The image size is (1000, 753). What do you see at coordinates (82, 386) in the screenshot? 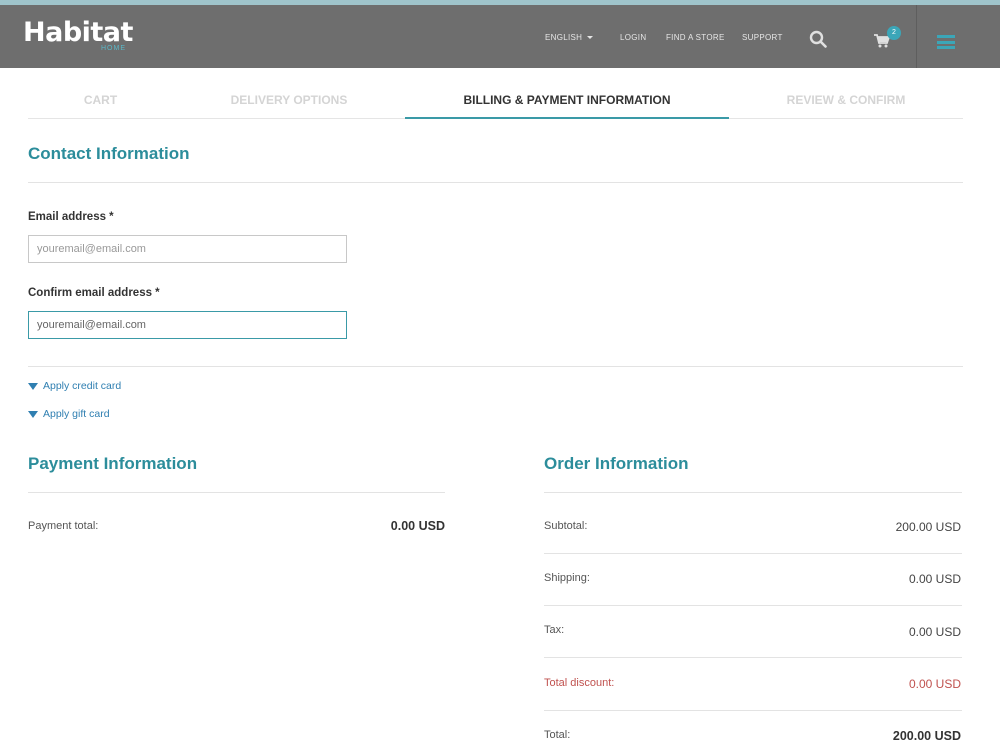
I see `apply-credit-card-label: Apply credit card` at bounding box center [82, 386].